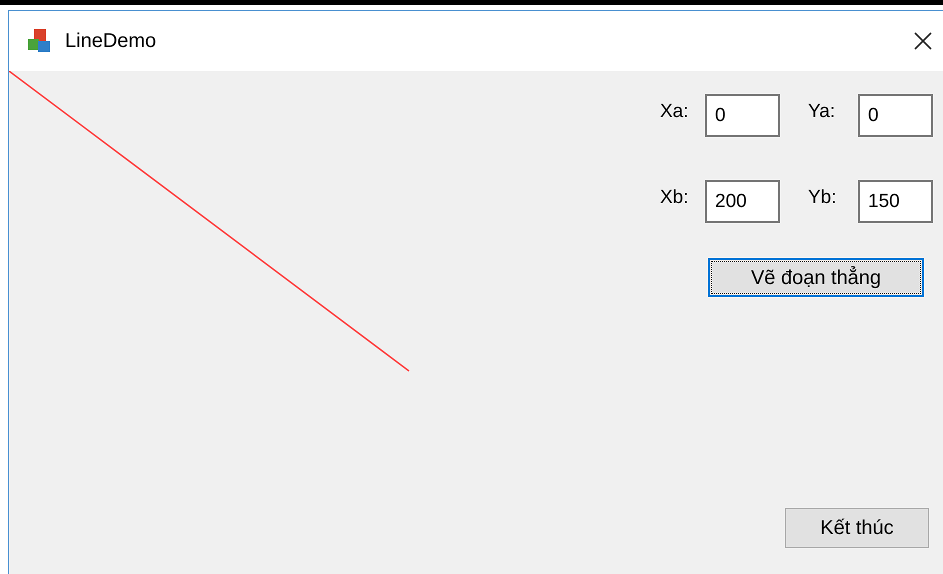 Image resolution: width=943 pixels, height=574 pixels. Describe the element at coordinates (816, 277) in the screenshot. I see `draw-line-button: Vẽ đoạn thẳng` at that location.